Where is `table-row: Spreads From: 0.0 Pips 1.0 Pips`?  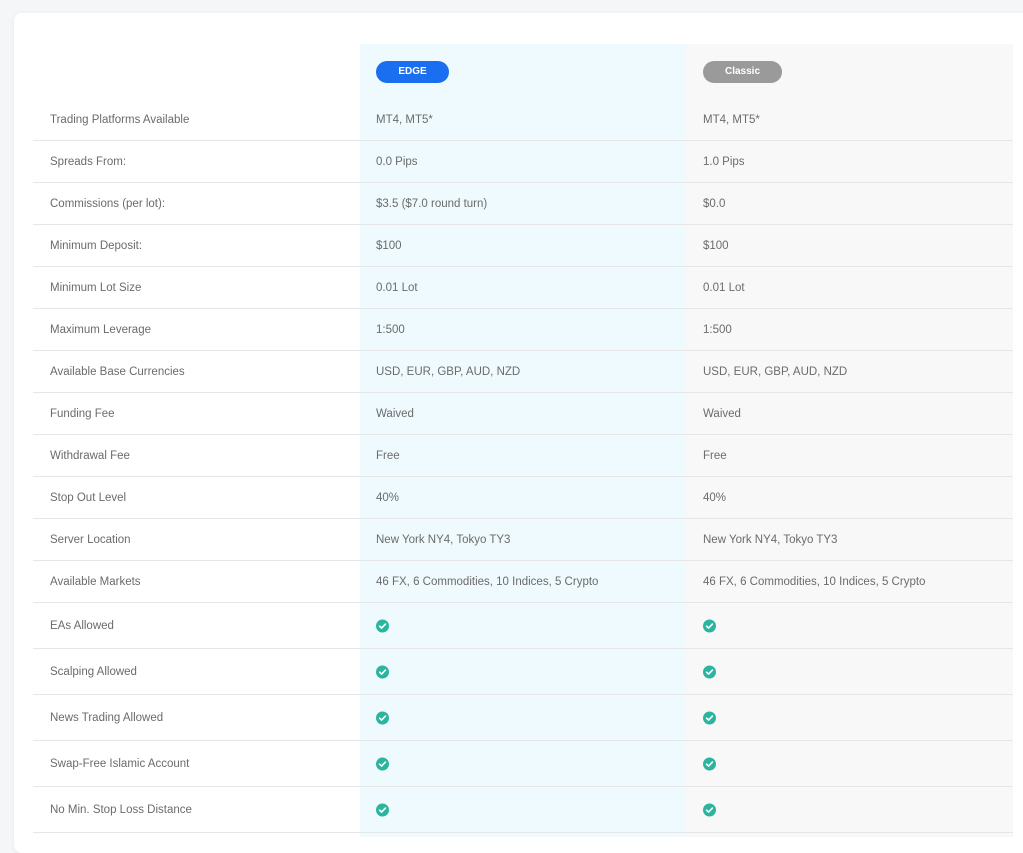
table-row: Spreads From: 0.0 Pips 1.0 Pips is located at coordinates (523, 162).